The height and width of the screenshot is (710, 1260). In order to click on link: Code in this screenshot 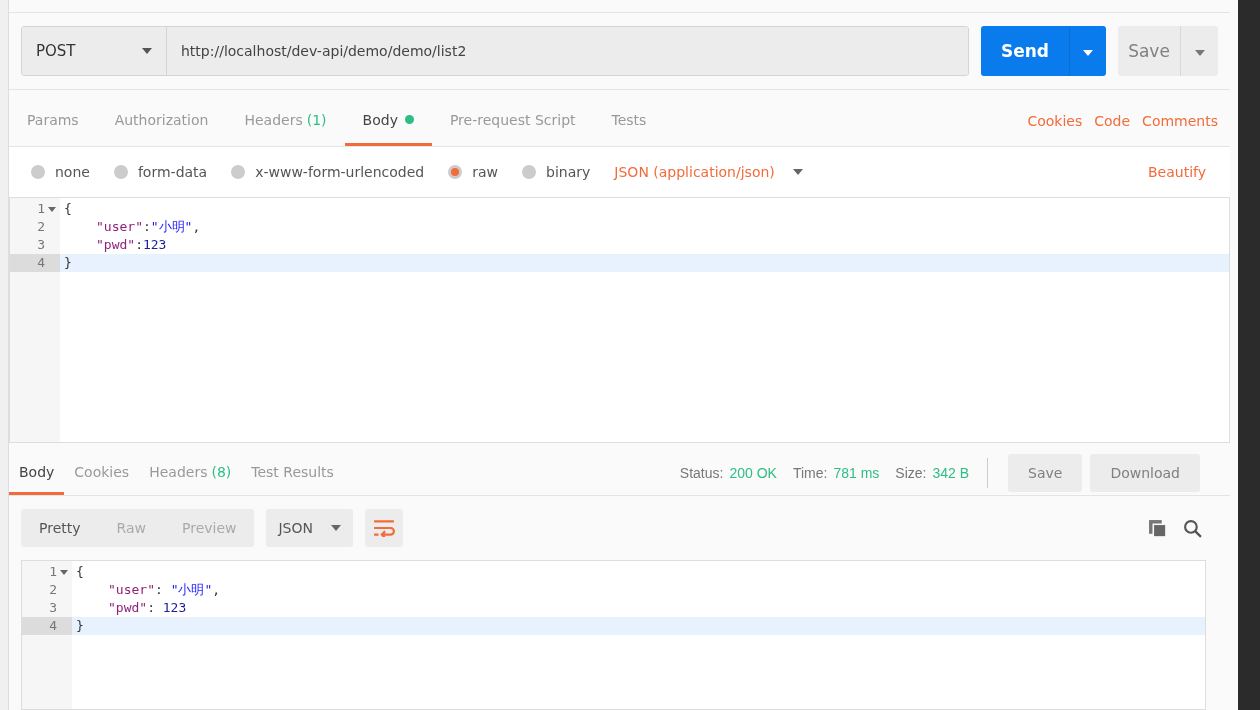, I will do `click(1112, 121)`.